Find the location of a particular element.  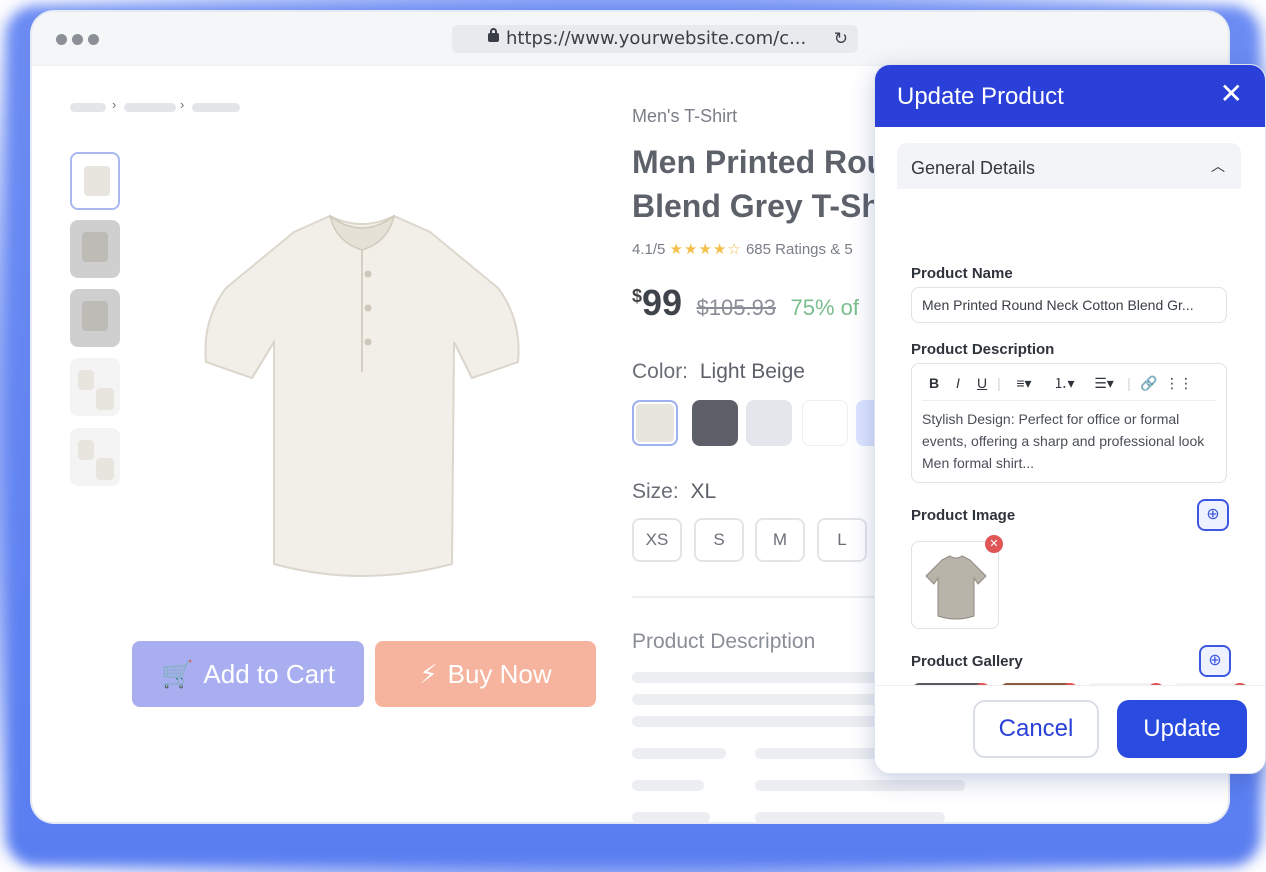

add-image-icon: ⊕ is located at coordinates (1213, 515).